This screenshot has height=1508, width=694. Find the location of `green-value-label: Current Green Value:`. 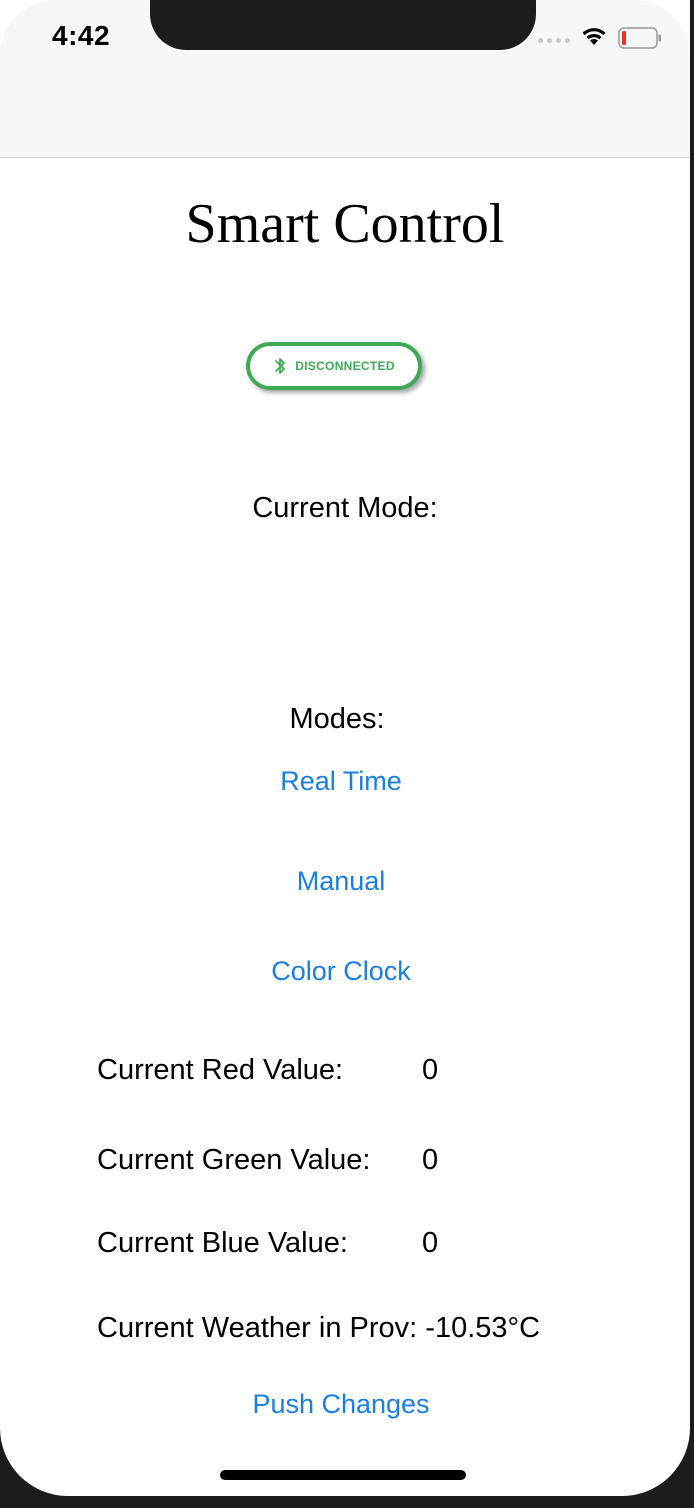

green-value-label: Current Green Value: is located at coordinates (234, 1160).